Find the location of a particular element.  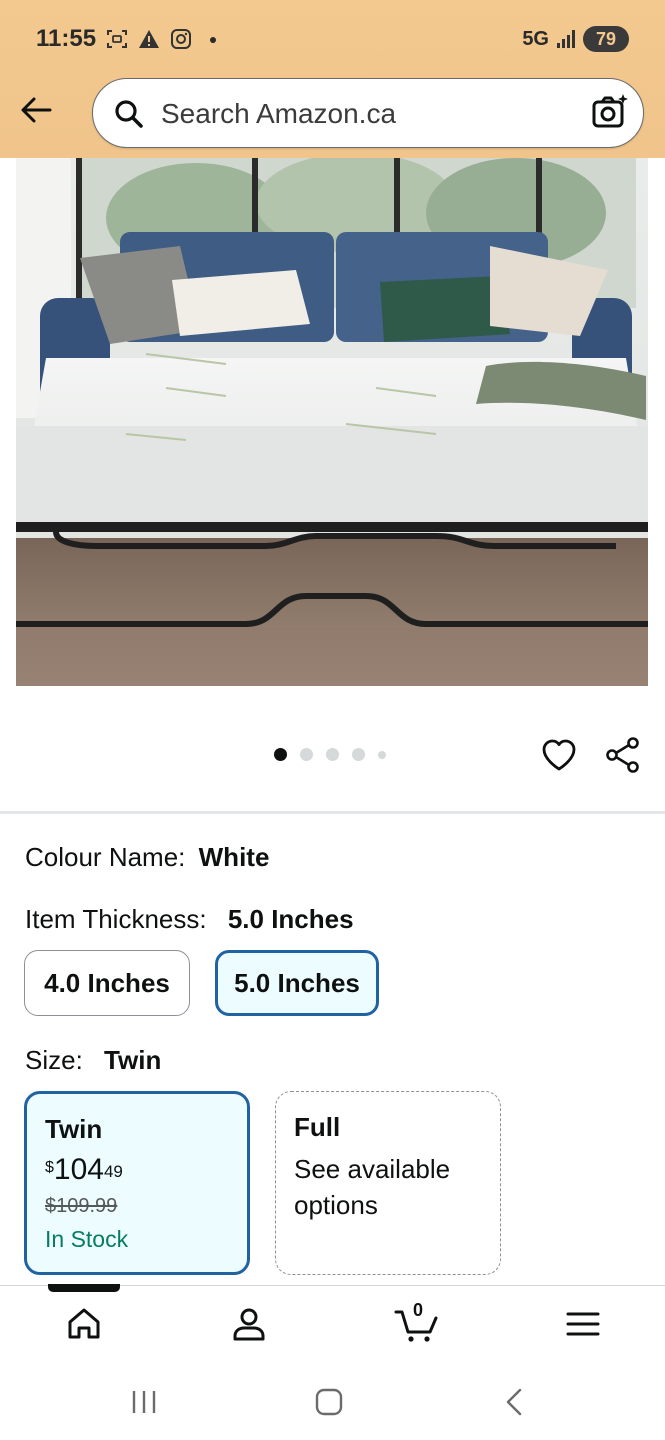

account-icon is located at coordinates (249, 1324).